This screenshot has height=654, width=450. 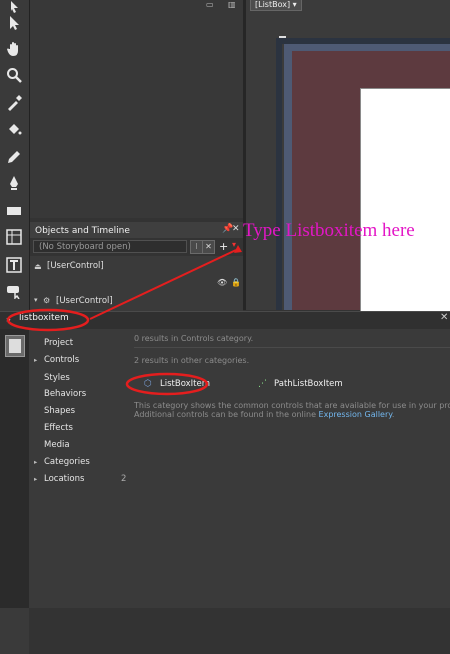 What do you see at coordinates (236, 282) in the screenshot?
I see `lock-icon: 🔒` at bounding box center [236, 282].